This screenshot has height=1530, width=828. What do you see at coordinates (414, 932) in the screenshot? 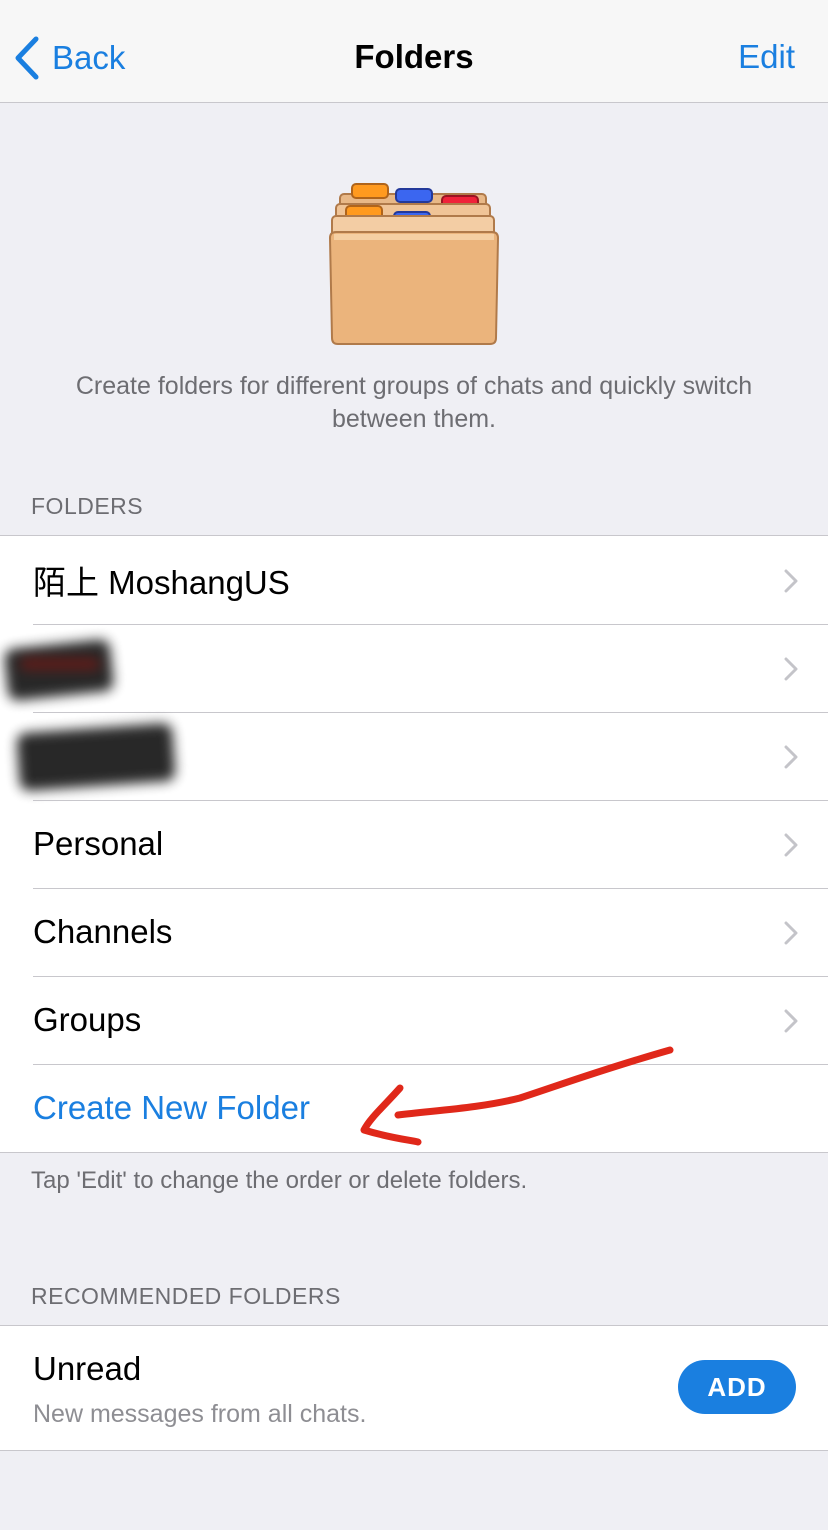
I see `folder-row-channels: Channels` at bounding box center [414, 932].